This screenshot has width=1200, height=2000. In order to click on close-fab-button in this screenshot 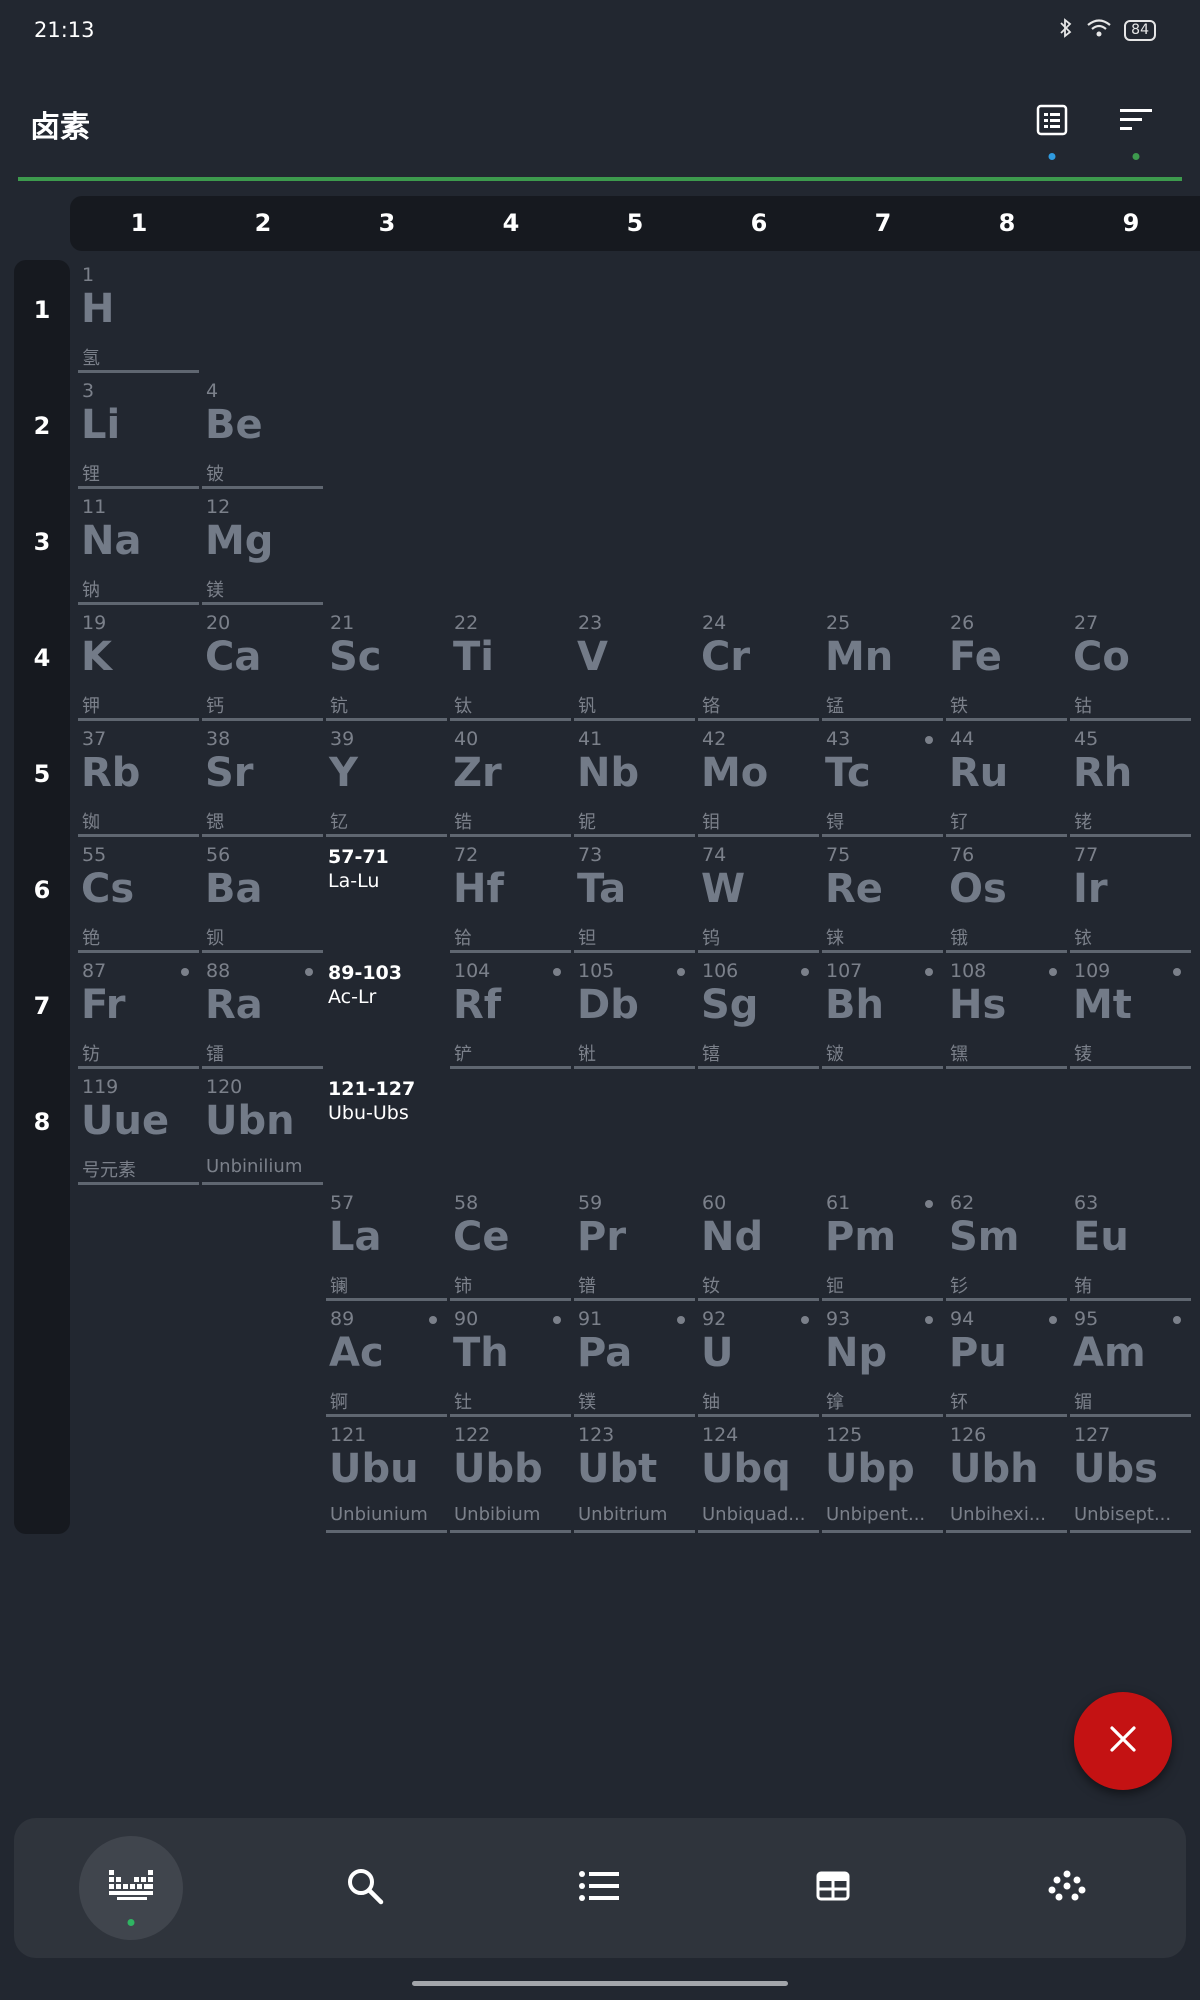, I will do `click(1123, 1741)`.